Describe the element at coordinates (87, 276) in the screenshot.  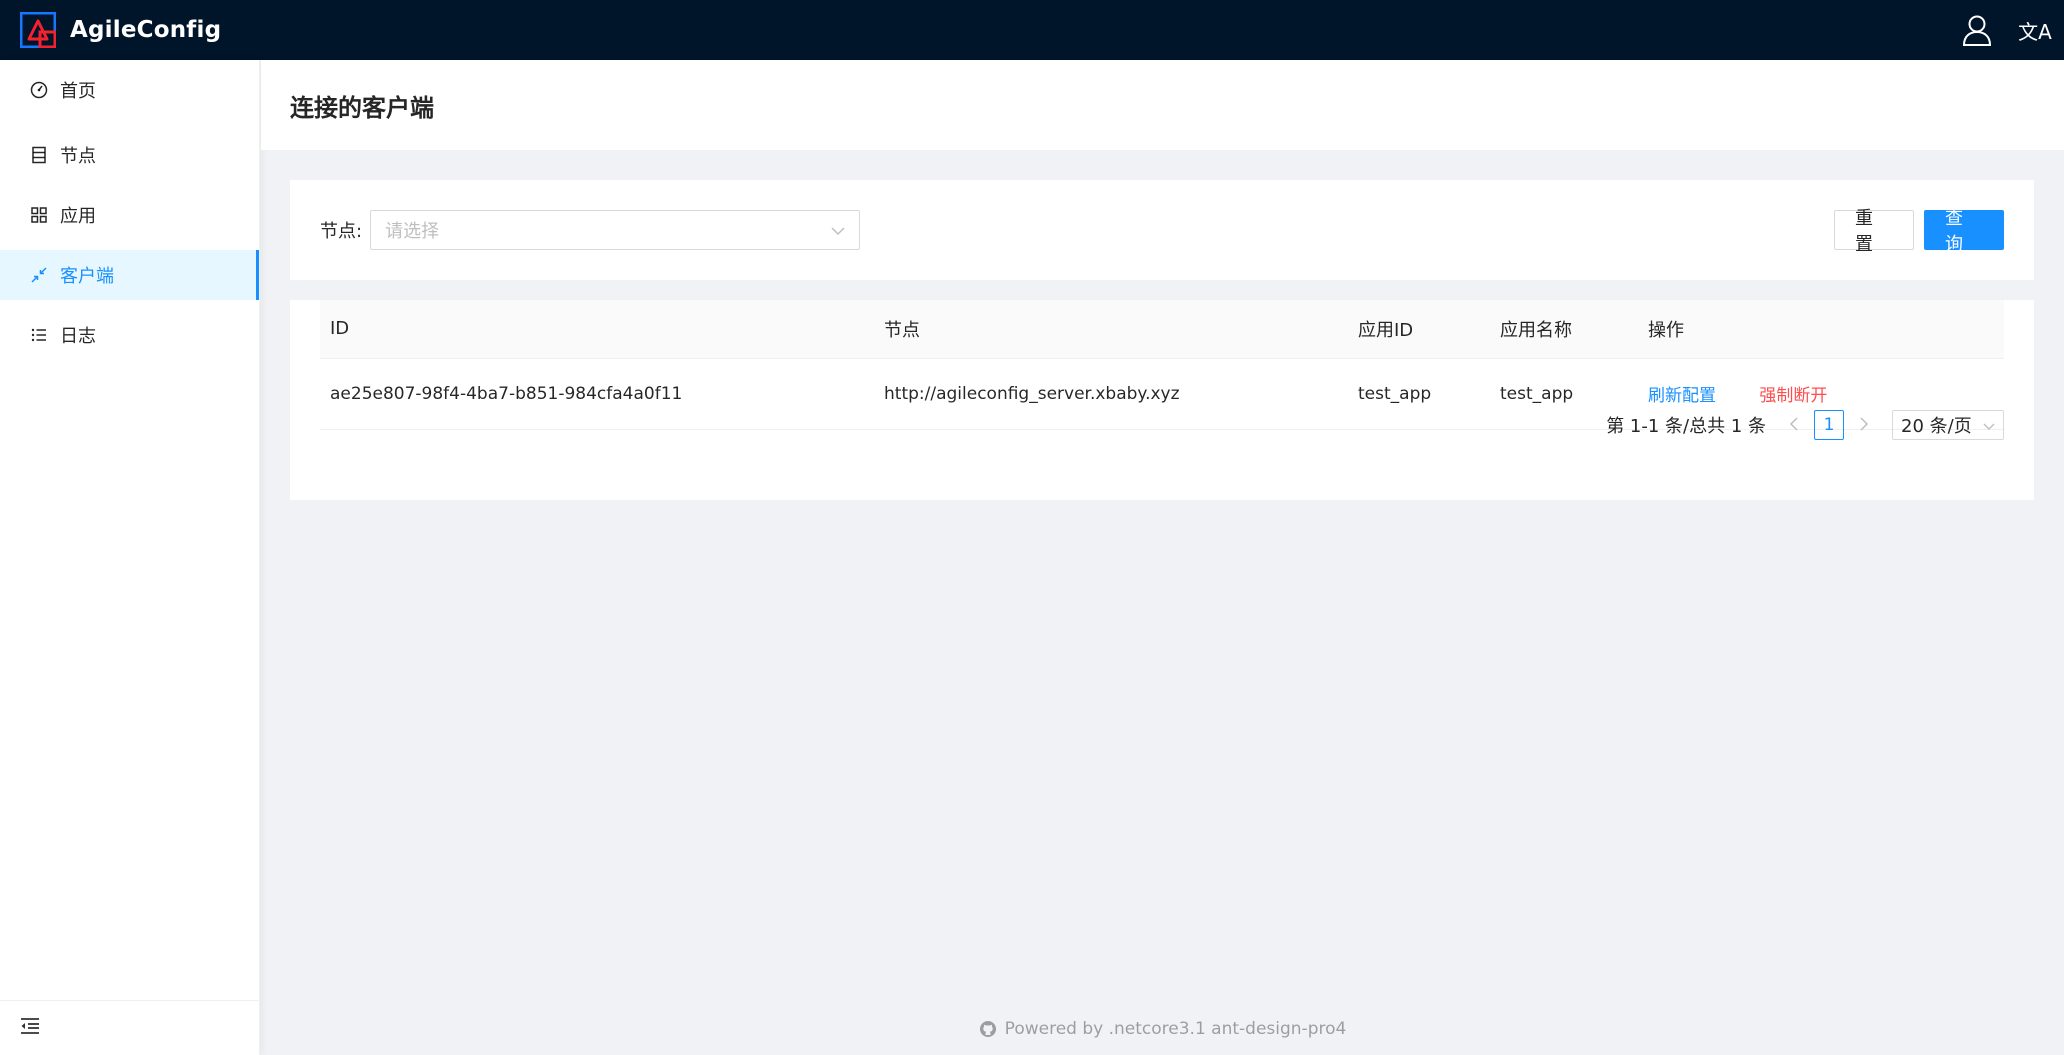
I see `sidebar-item-label: 客户端` at that location.